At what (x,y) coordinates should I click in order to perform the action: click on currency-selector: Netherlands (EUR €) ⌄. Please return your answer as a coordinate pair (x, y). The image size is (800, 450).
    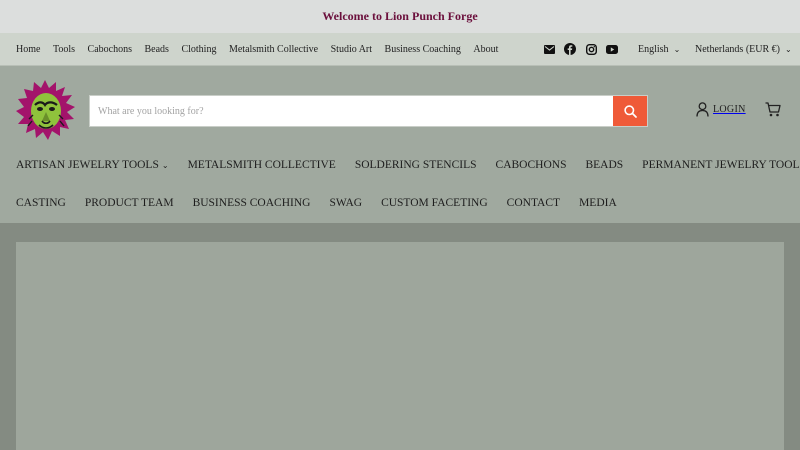
    Looking at the image, I should click on (743, 49).